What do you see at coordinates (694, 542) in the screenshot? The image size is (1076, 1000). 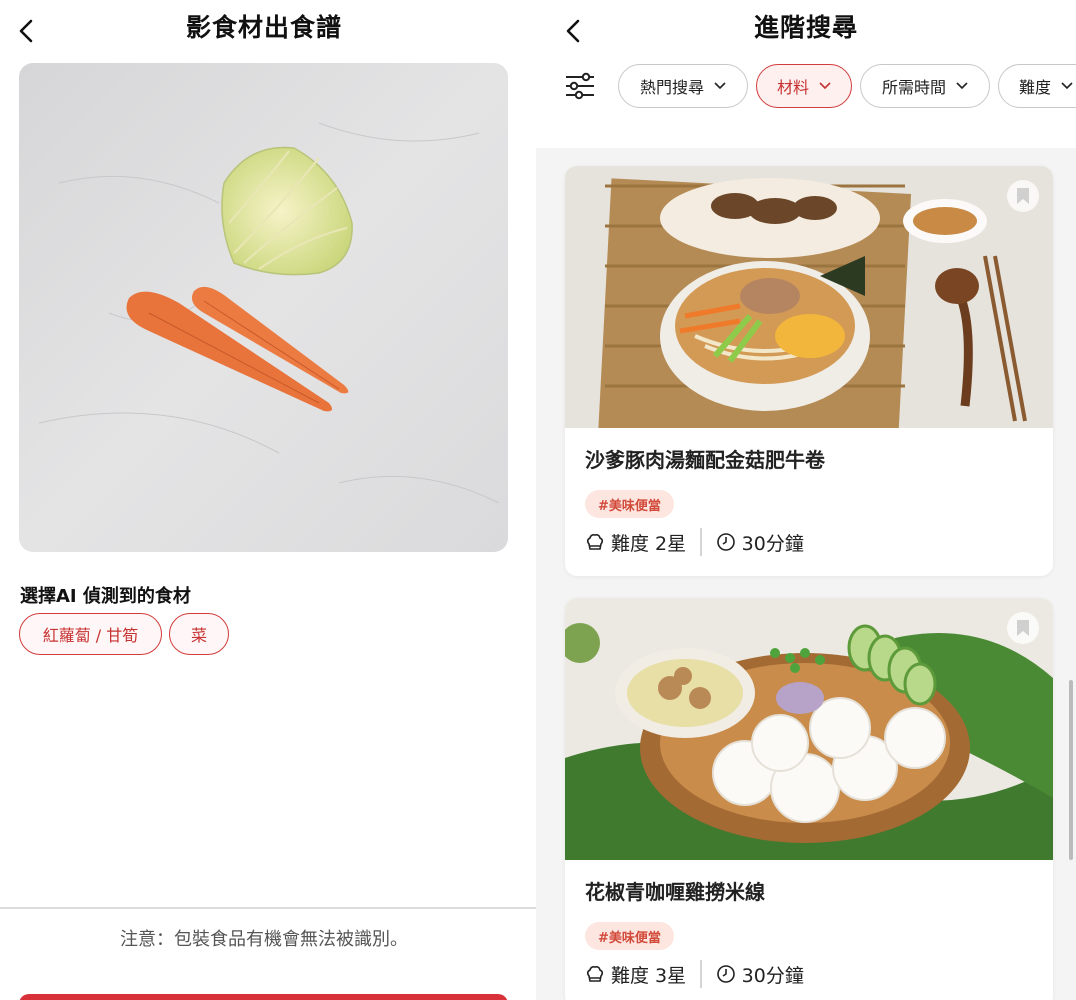 I see `recipe-meta: 難度 2星 30分鐘` at bounding box center [694, 542].